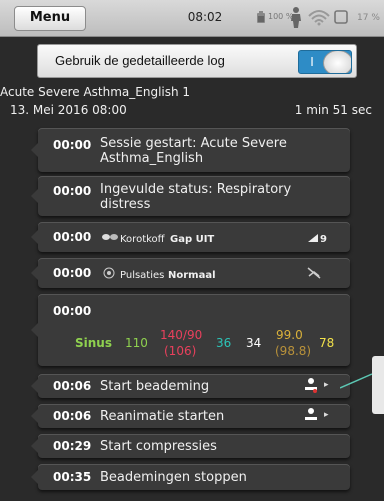 This screenshot has height=501, width=384. I want to click on vital-resp-rate: 36, so click(224, 343).